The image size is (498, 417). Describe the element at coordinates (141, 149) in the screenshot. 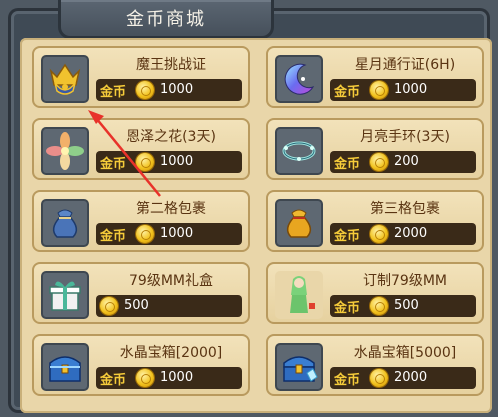

I see `shop-item-card: 恩泽之花(3天) 金币 1000` at that location.